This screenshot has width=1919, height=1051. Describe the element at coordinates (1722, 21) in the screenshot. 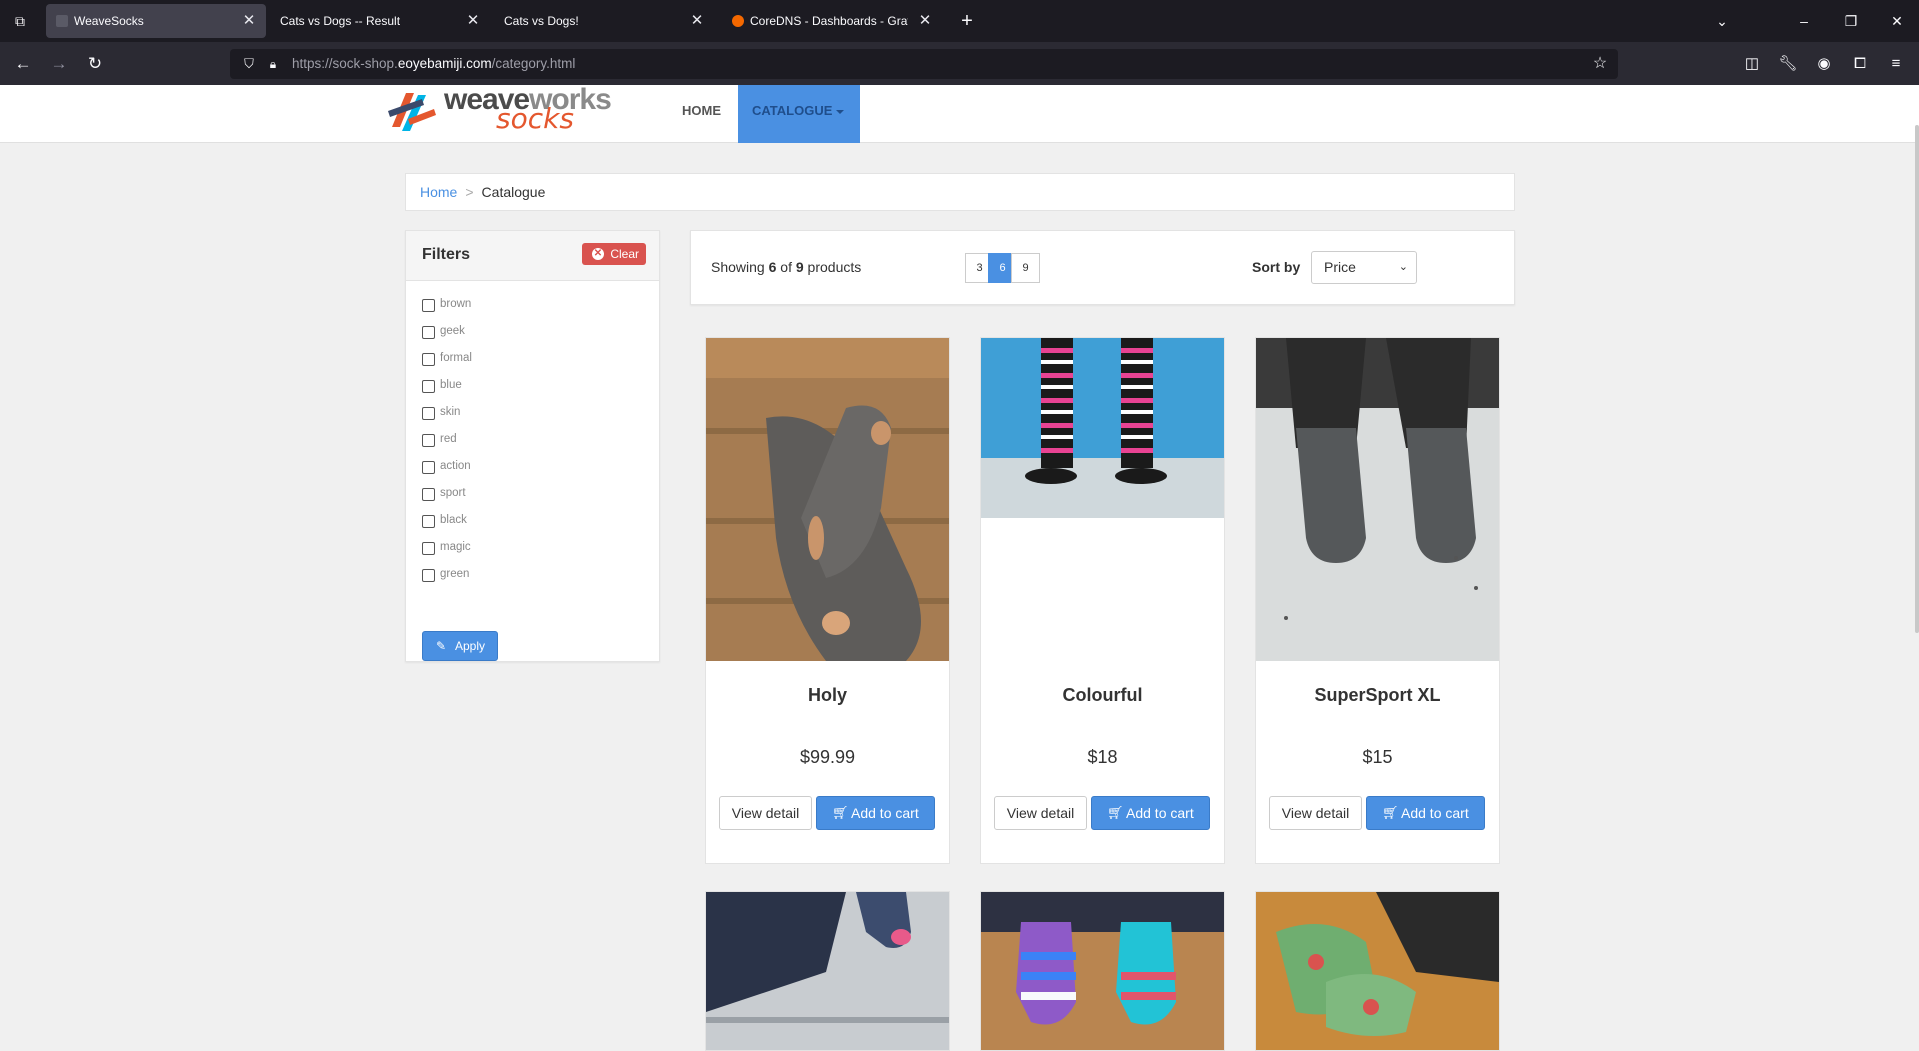

I see `list-all-tabs-chevron-icon: ⌄` at that location.